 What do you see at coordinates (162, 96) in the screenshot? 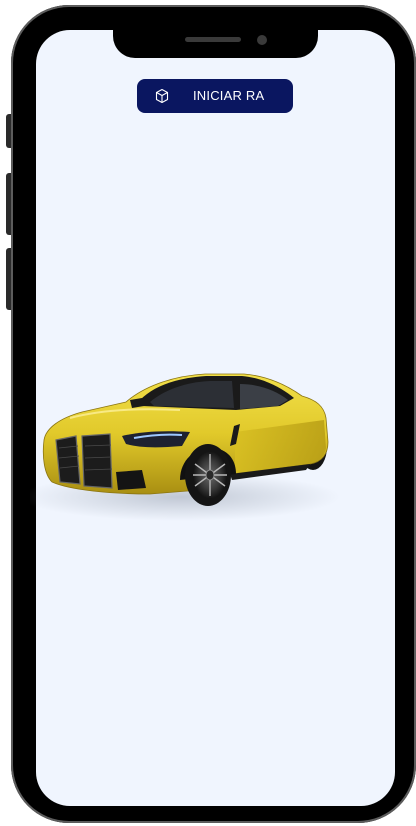
I see `ar-cube-icon` at bounding box center [162, 96].